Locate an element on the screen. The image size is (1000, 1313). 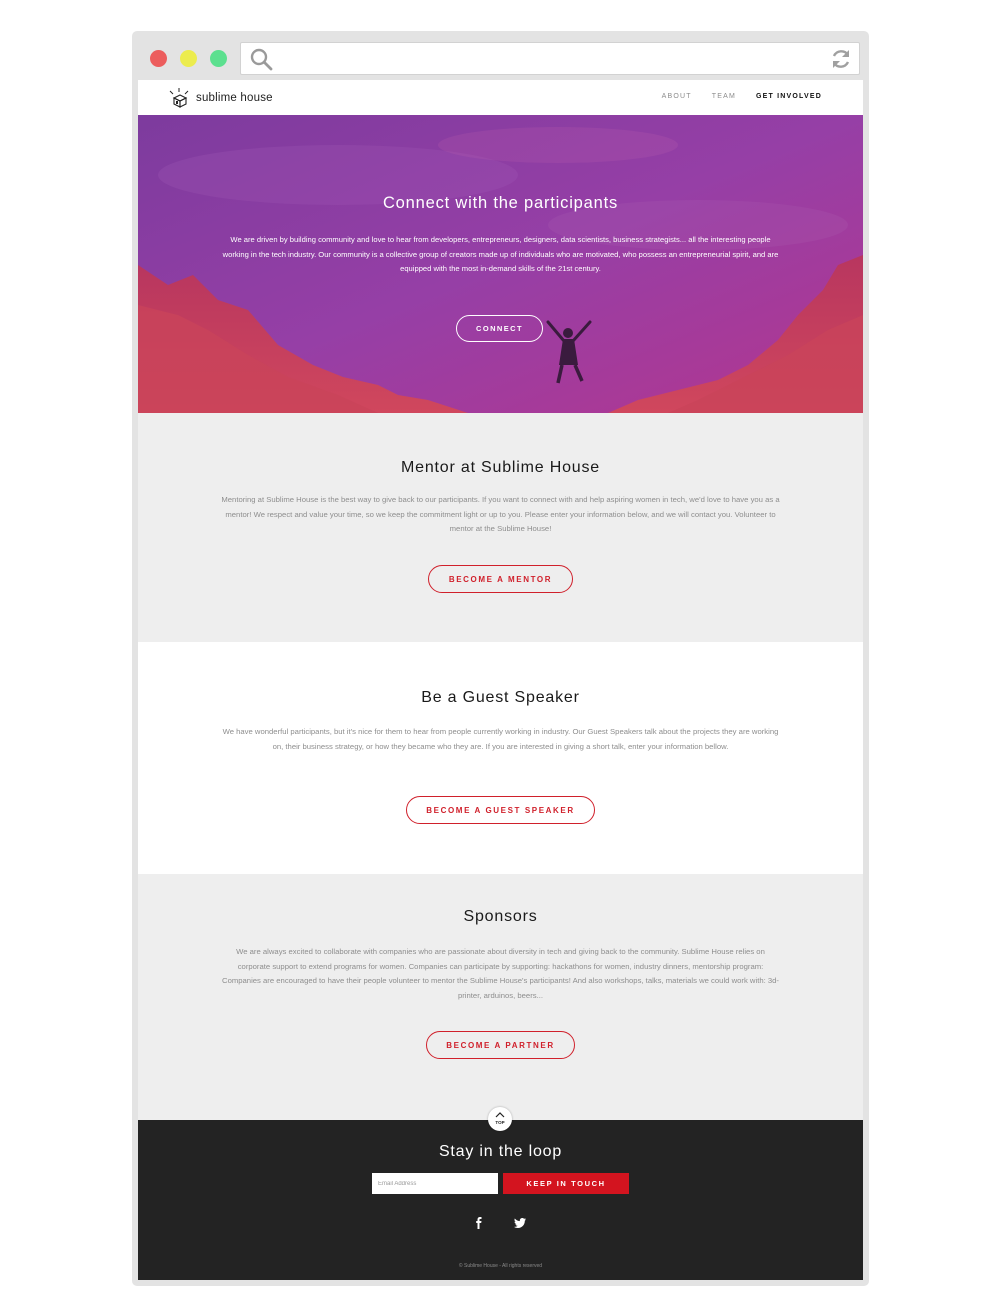
nav-link-team: TEAM is located at coordinates (724, 96).